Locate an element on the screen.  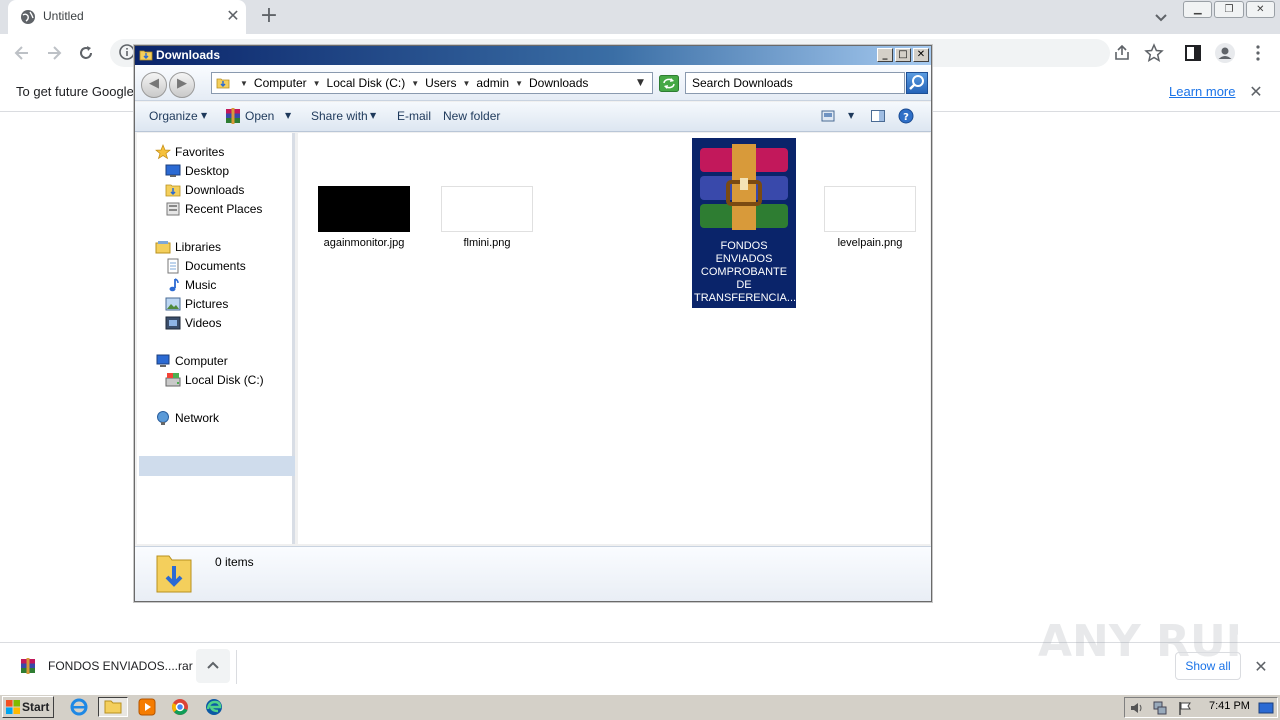
refresh-icon is located at coordinates (669, 83).